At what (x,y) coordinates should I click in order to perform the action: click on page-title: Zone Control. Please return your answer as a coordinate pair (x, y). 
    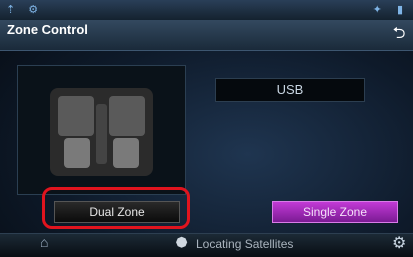
    Looking at the image, I should click on (47, 29).